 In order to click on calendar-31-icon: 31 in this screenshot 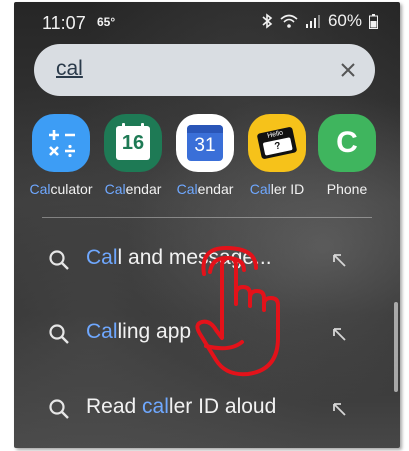, I will do `click(205, 143)`.